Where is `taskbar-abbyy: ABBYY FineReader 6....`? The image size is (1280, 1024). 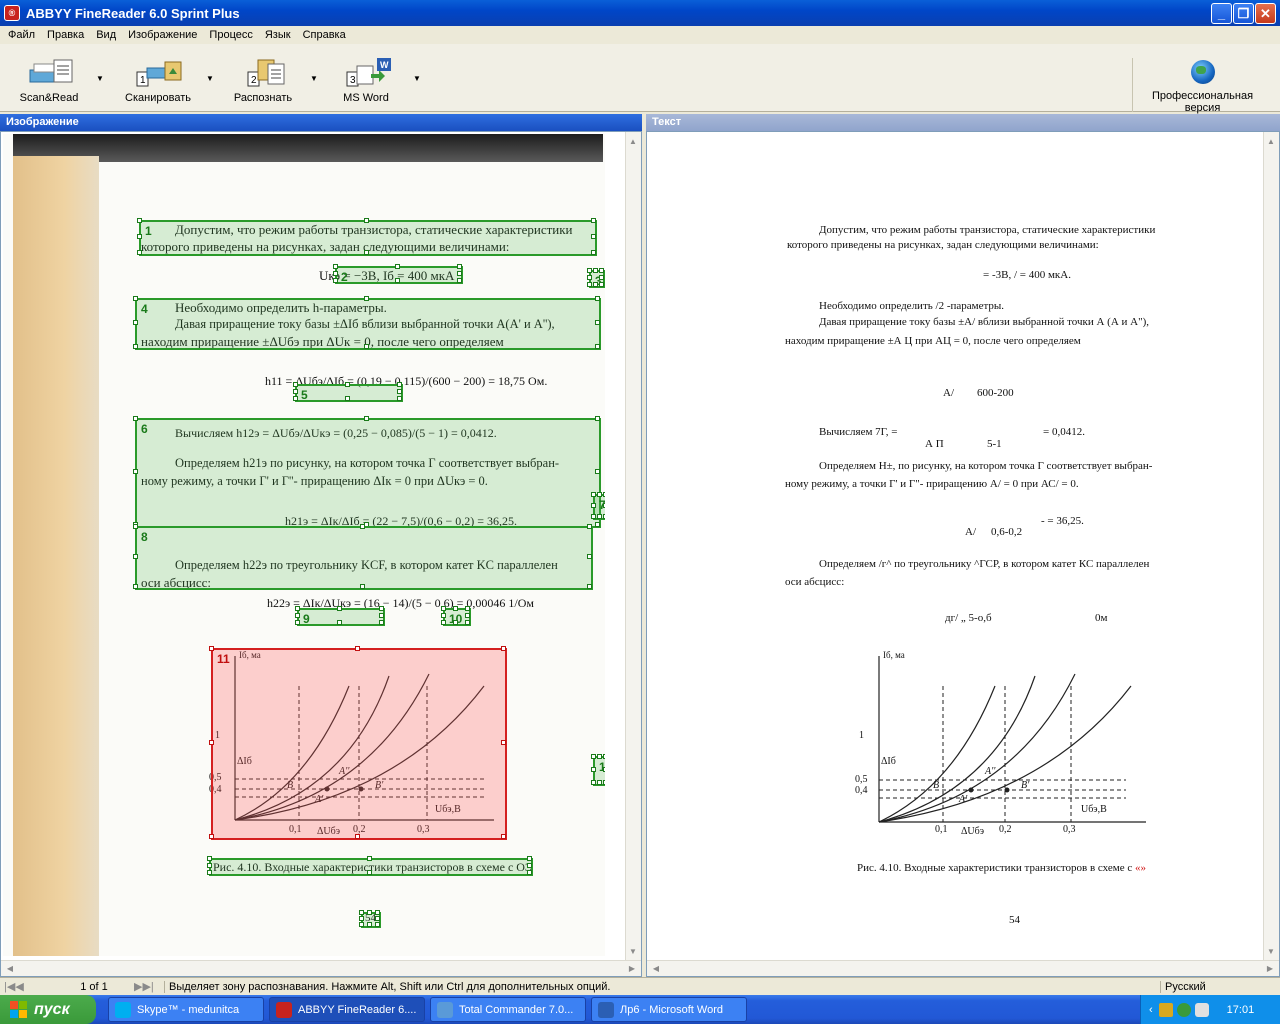
taskbar-abbyy: ABBYY FineReader 6.... is located at coordinates (347, 1009).